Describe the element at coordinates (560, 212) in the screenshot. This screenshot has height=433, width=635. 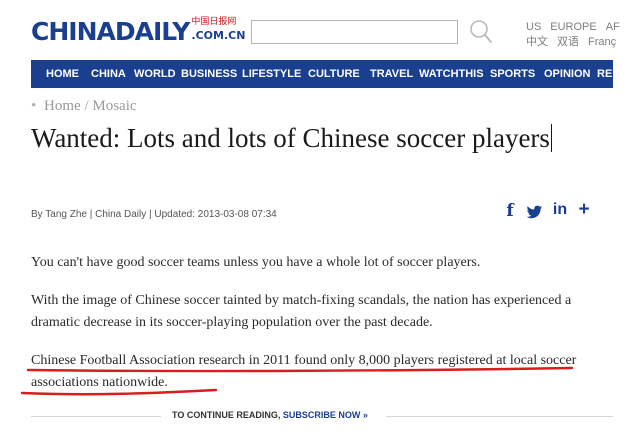
I see `linkedin-icon: in` at that location.